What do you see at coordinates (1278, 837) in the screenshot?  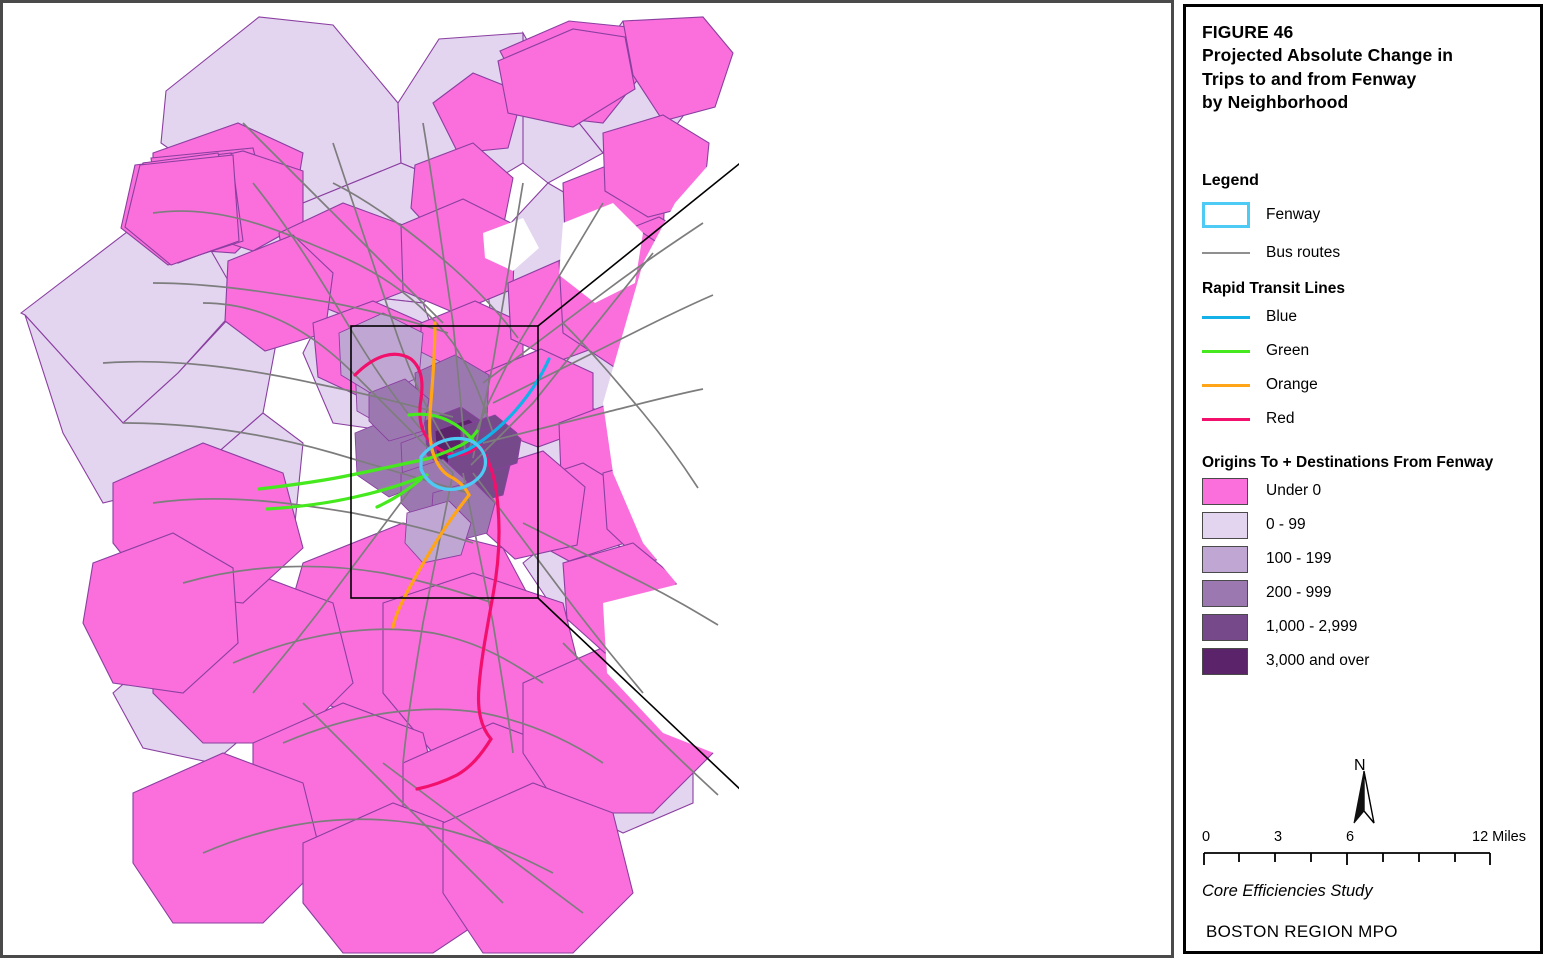 I see `scale-tick-3: 3` at bounding box center [1278, 837].